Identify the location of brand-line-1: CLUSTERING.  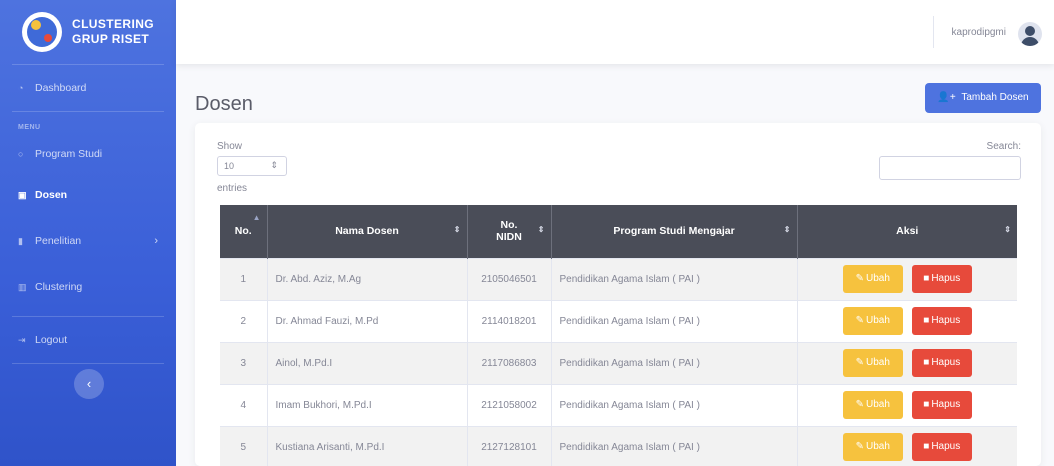
(113, 24).